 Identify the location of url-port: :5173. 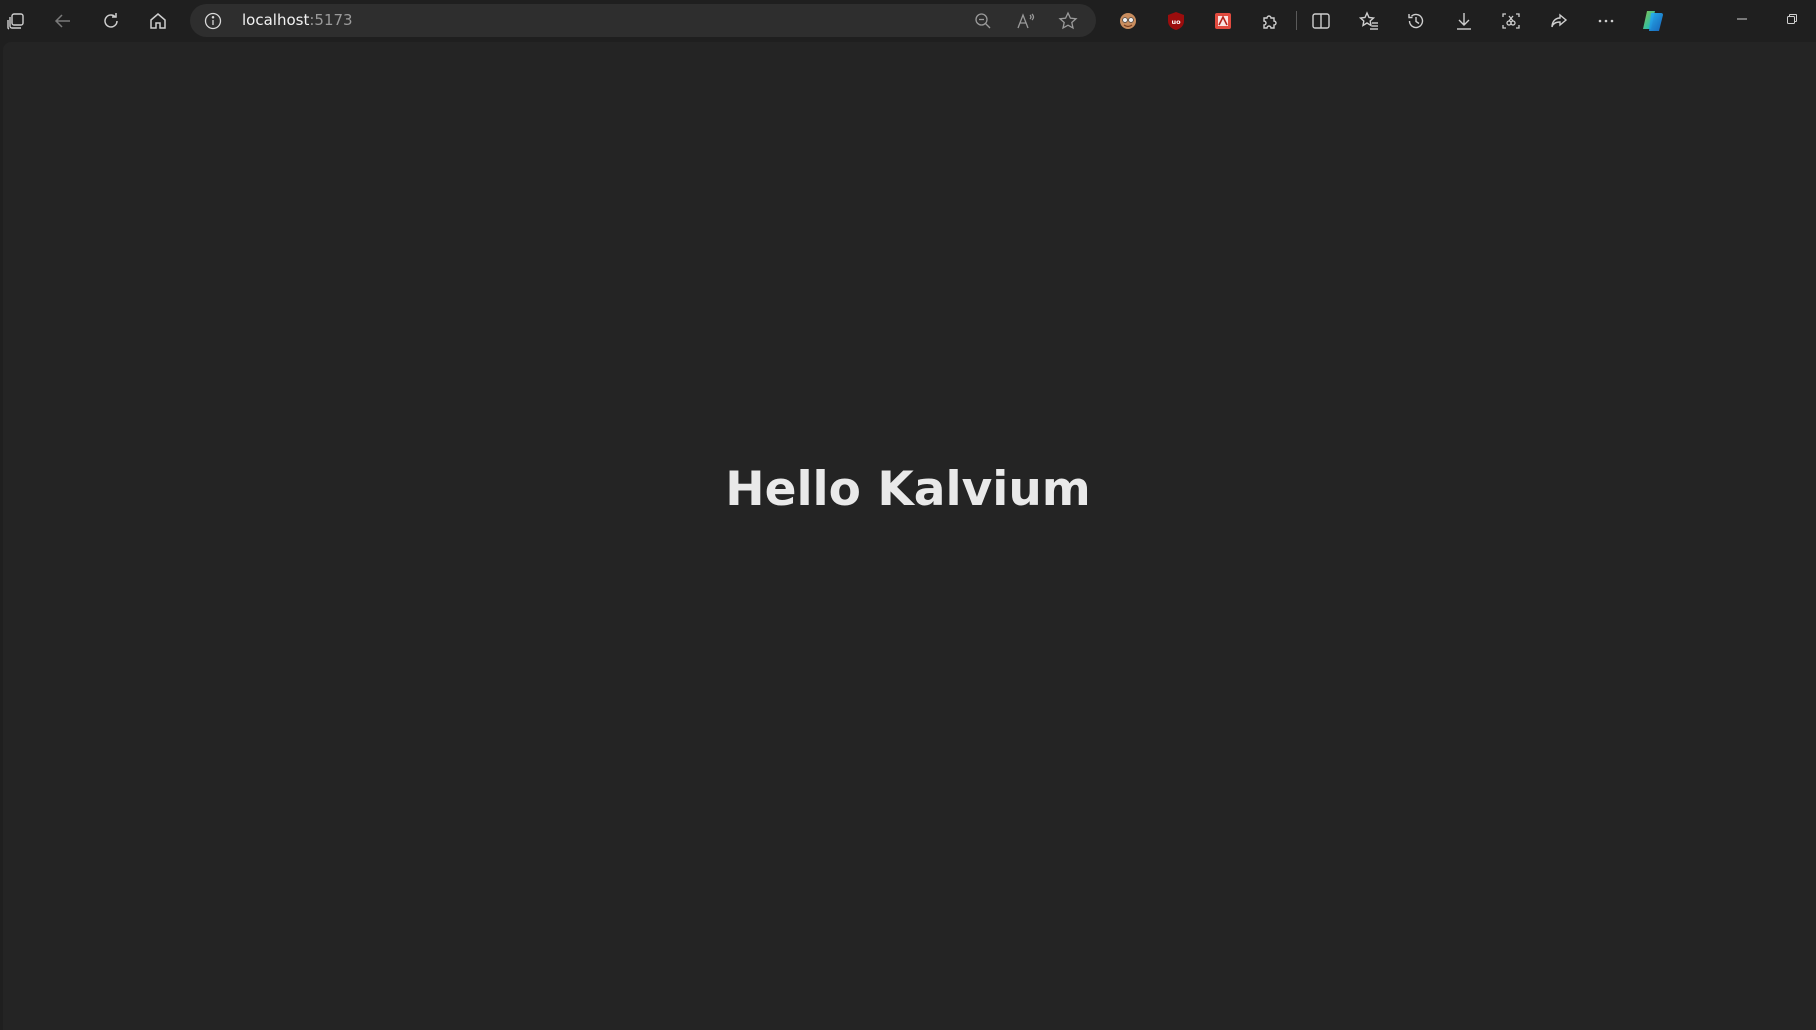
(331, 20).